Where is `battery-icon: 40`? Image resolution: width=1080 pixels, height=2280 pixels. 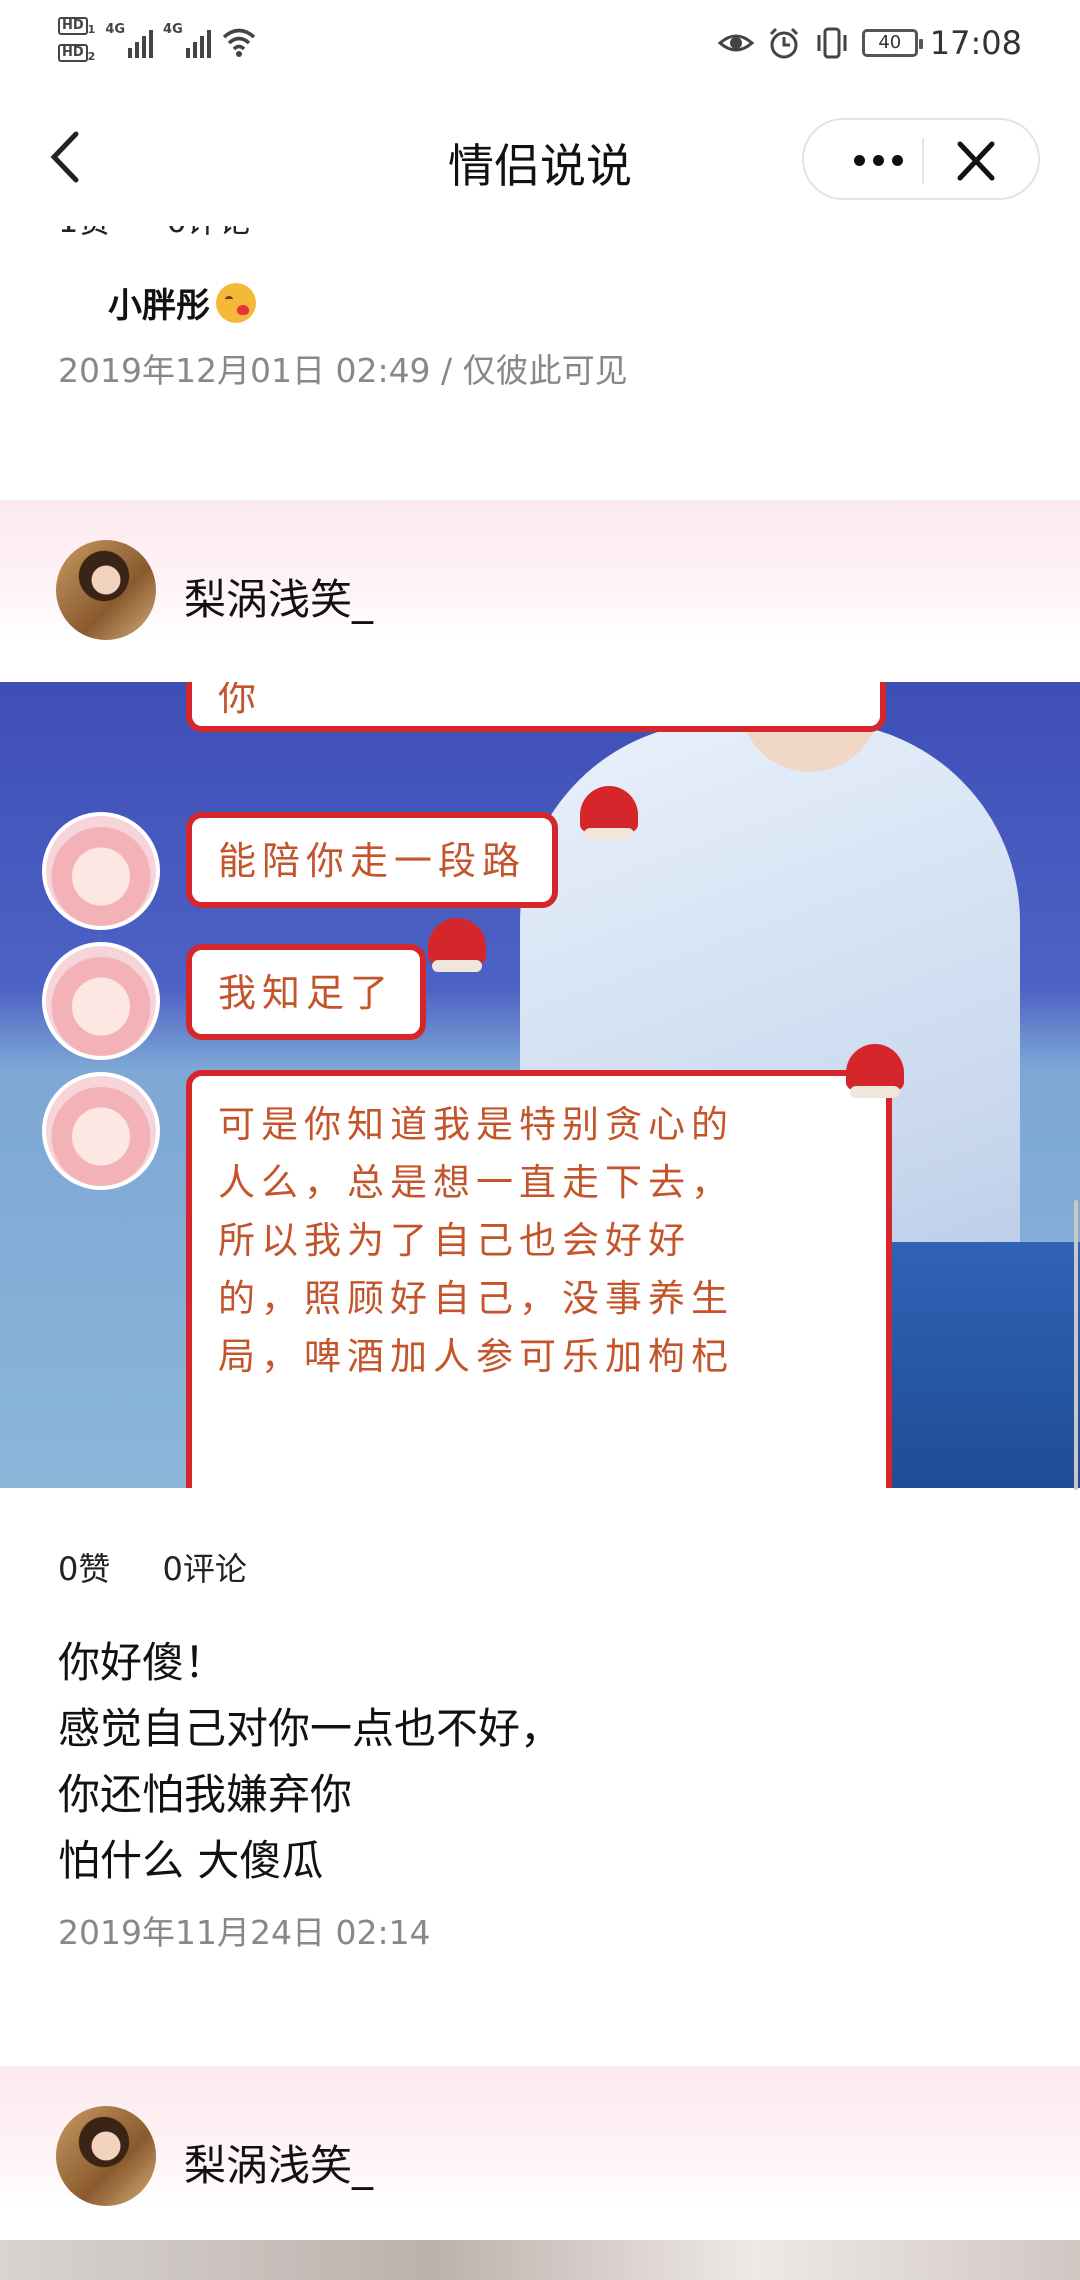 battery-icon: 40 is located at coordinates (892, 43).